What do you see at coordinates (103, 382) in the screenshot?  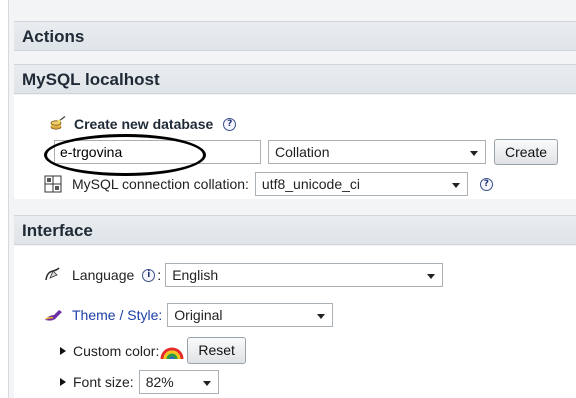 I see `font-size-label: Font size:` at bounding box center [103, 382].